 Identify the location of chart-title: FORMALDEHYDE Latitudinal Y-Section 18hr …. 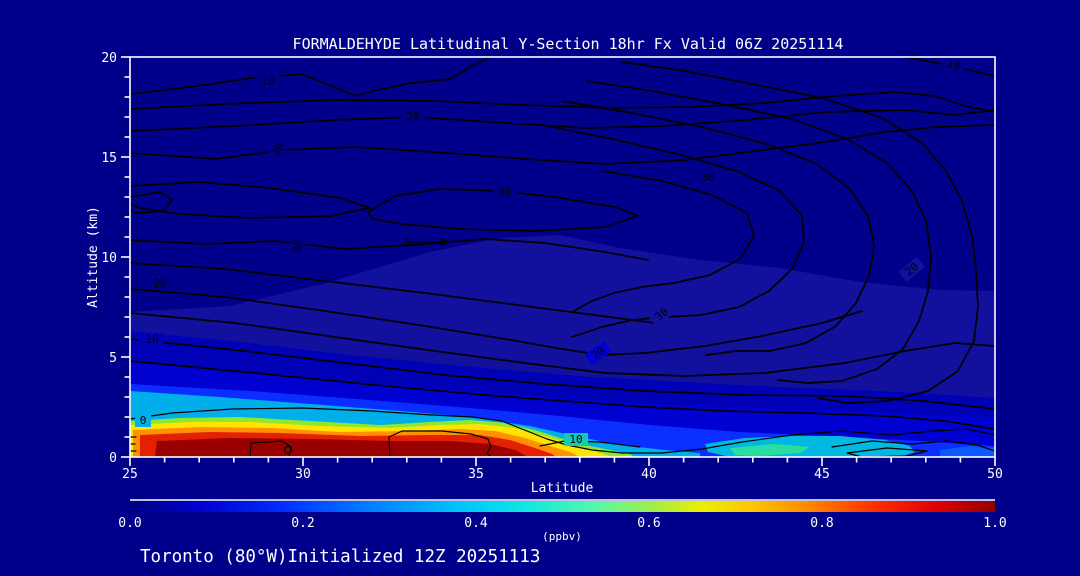
(568, 44).